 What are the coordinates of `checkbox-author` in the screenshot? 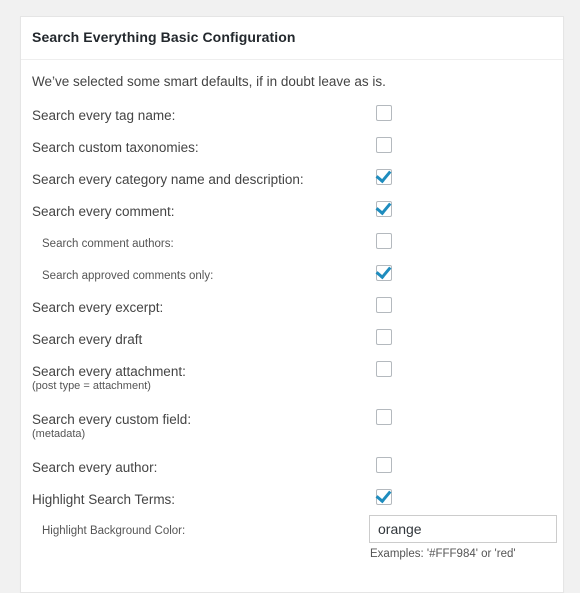 It's located at (384, 464).